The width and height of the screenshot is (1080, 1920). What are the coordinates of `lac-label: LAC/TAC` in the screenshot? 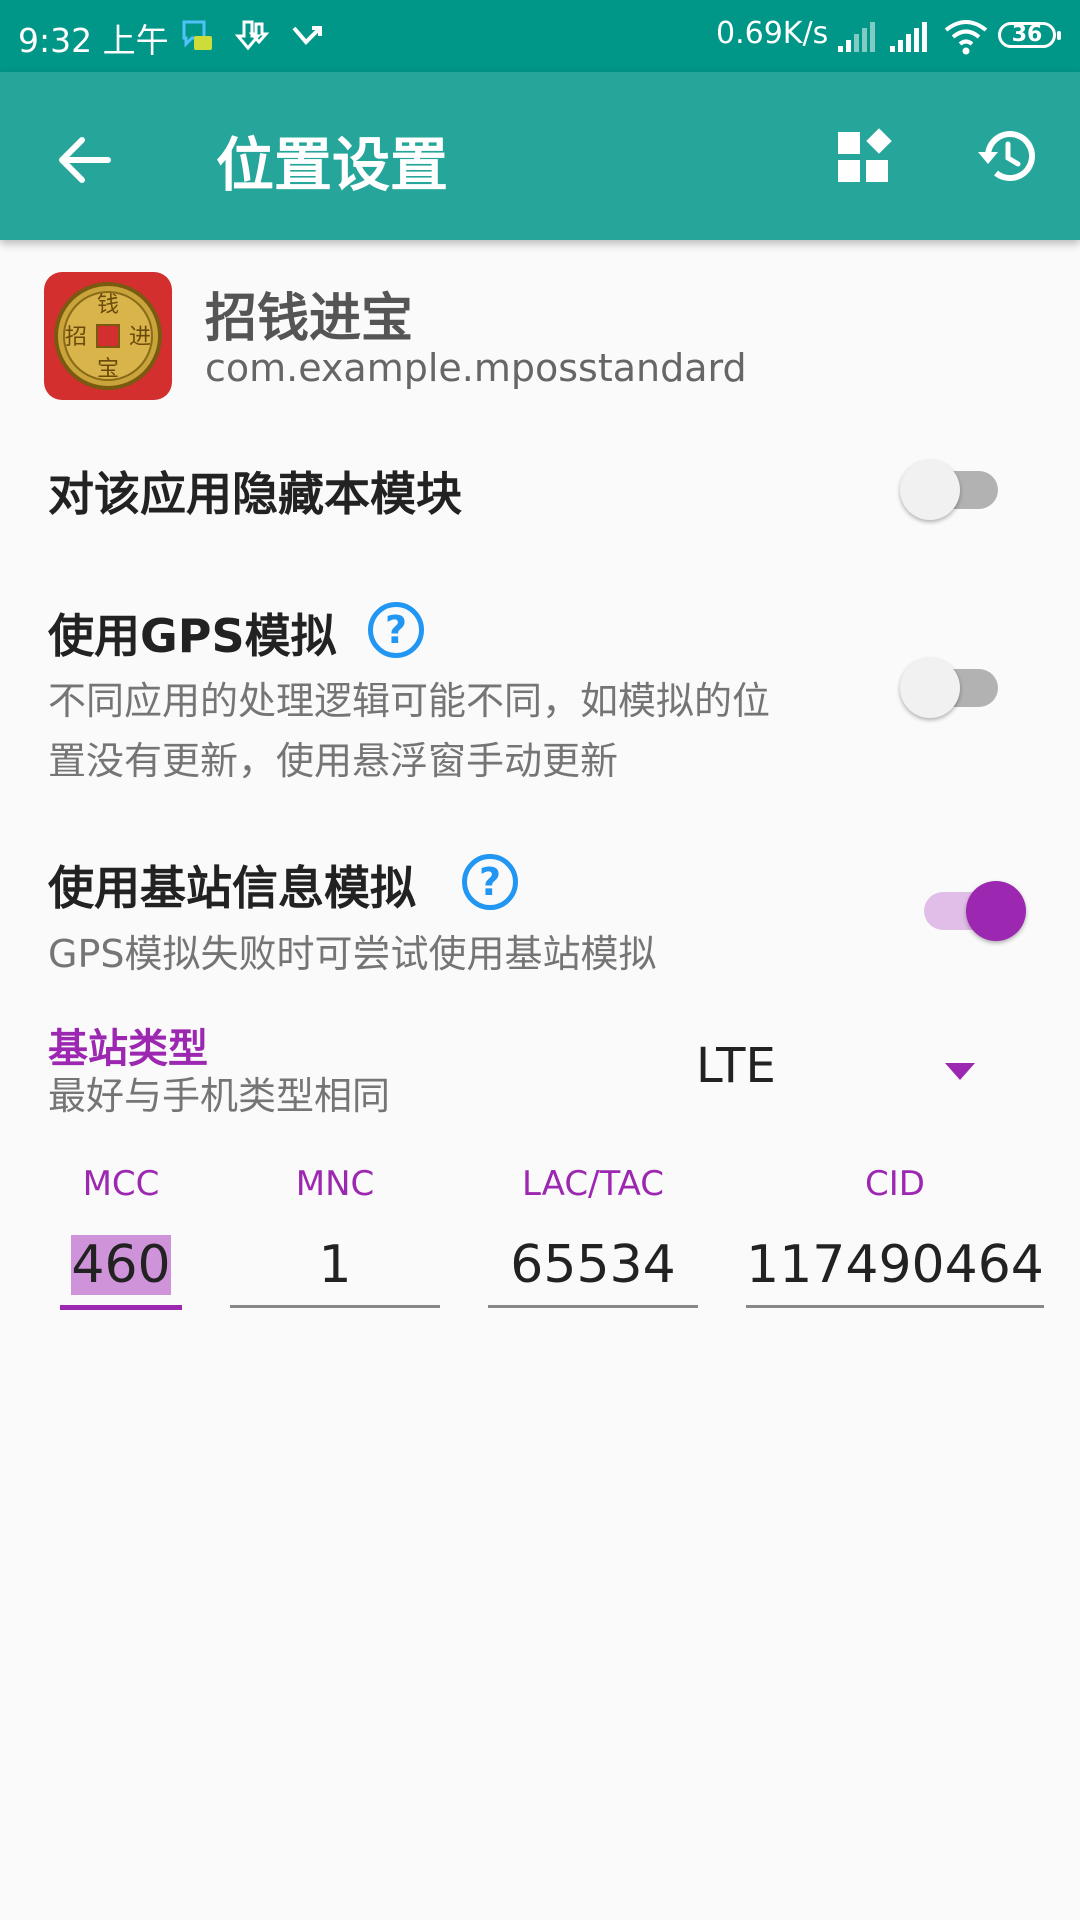 It's located at (593, 1184).